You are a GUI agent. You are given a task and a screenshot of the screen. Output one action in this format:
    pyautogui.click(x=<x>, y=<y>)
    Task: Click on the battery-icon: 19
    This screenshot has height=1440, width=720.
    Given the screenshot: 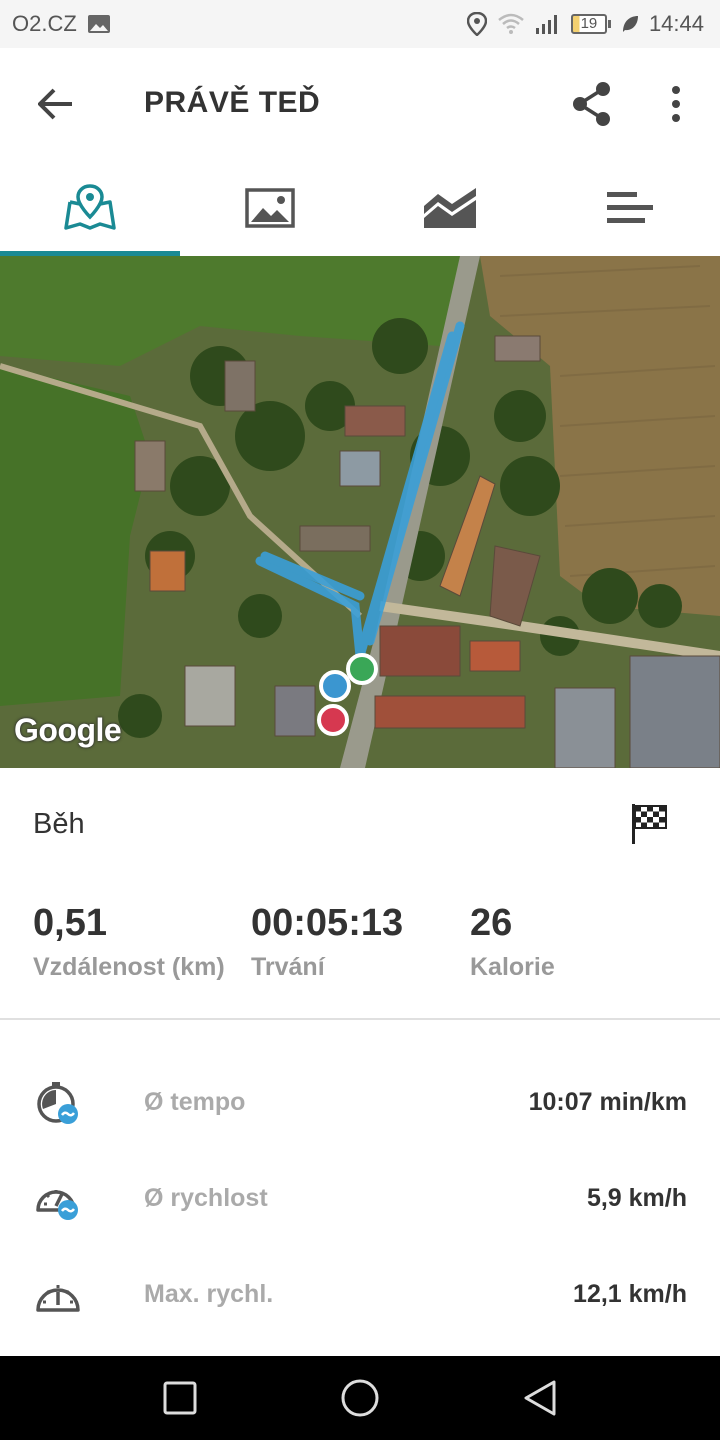 What is the action you would take?
    pyautogui.click(x=590, y=24)
    